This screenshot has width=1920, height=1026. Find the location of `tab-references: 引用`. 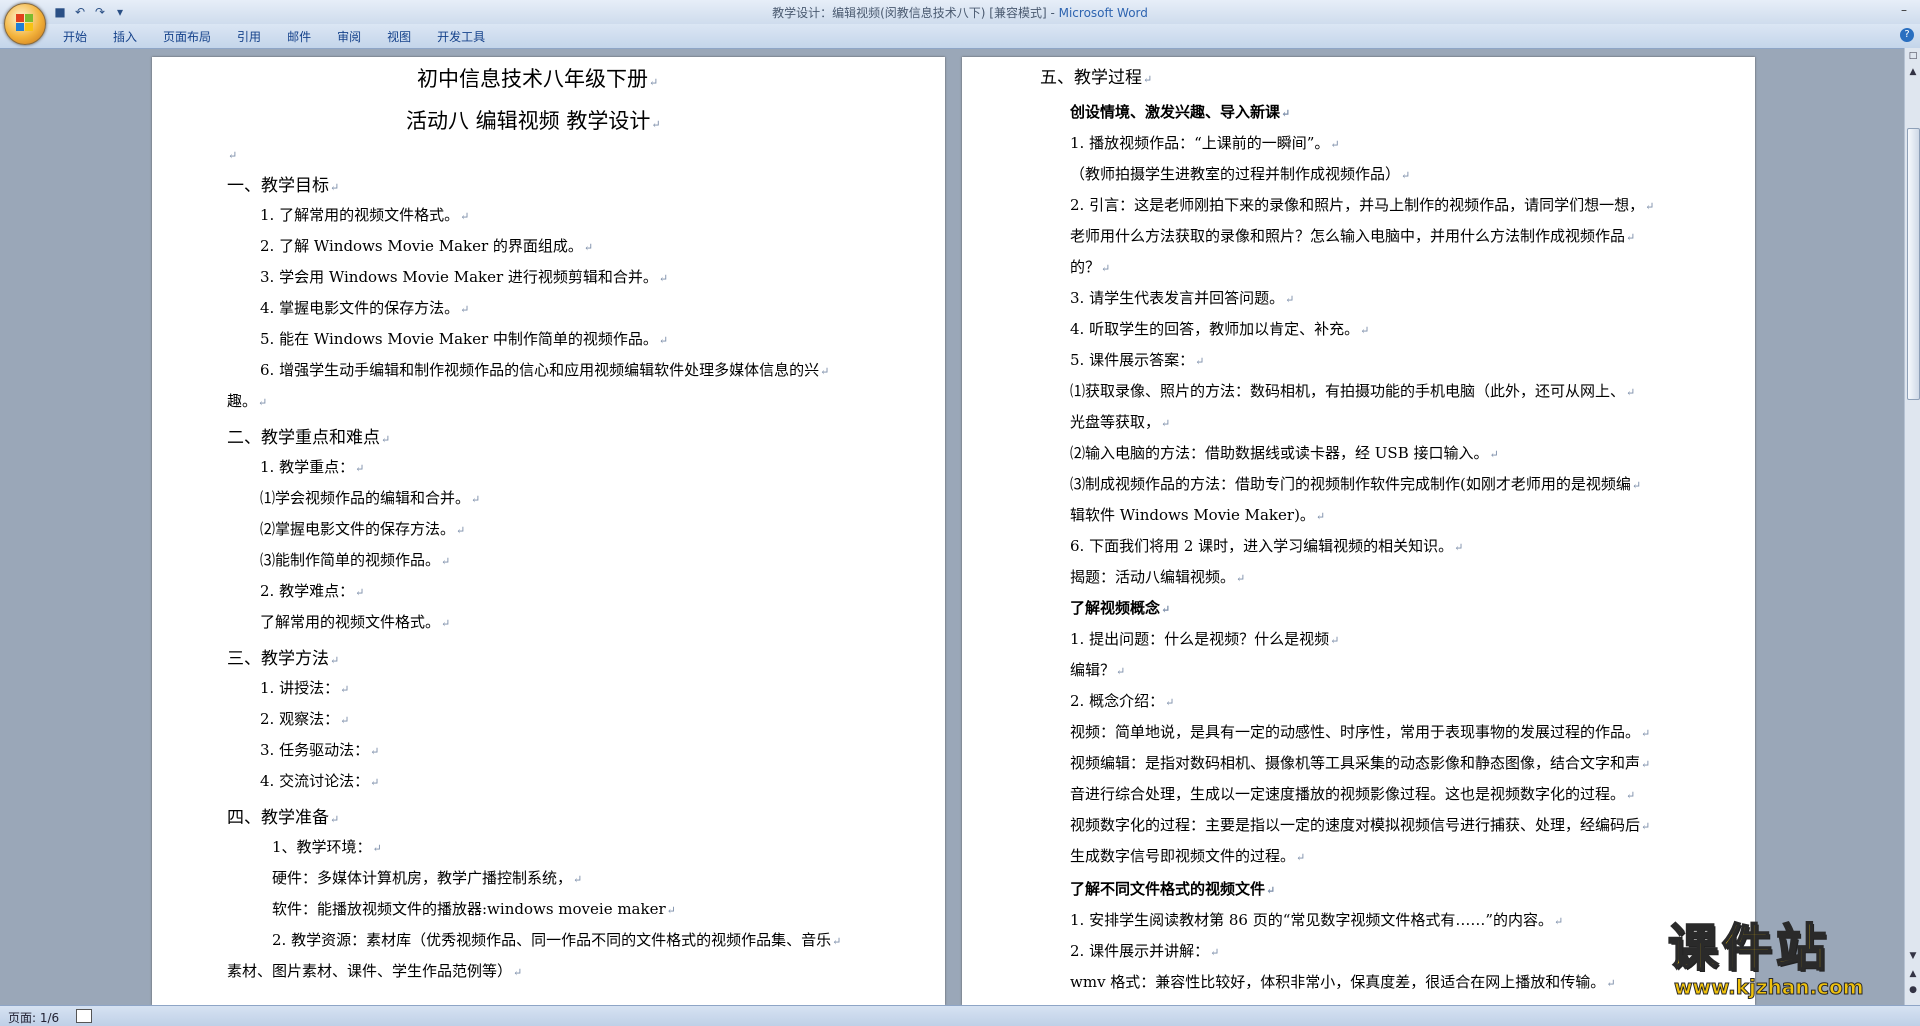

tab-references: 引用 is located at coordinates (249, 37).